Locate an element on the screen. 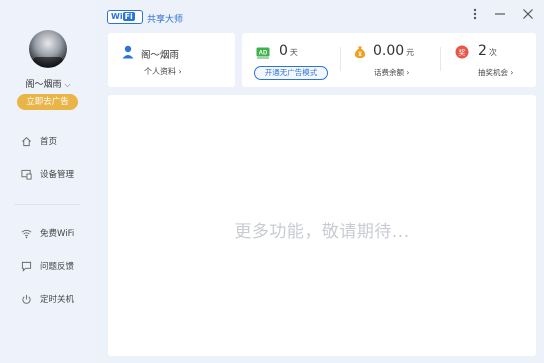 Image resolution: width=544 pixels, height=363 pixels. balance-amount-unit: 元 is located at coordinates (410, 52).